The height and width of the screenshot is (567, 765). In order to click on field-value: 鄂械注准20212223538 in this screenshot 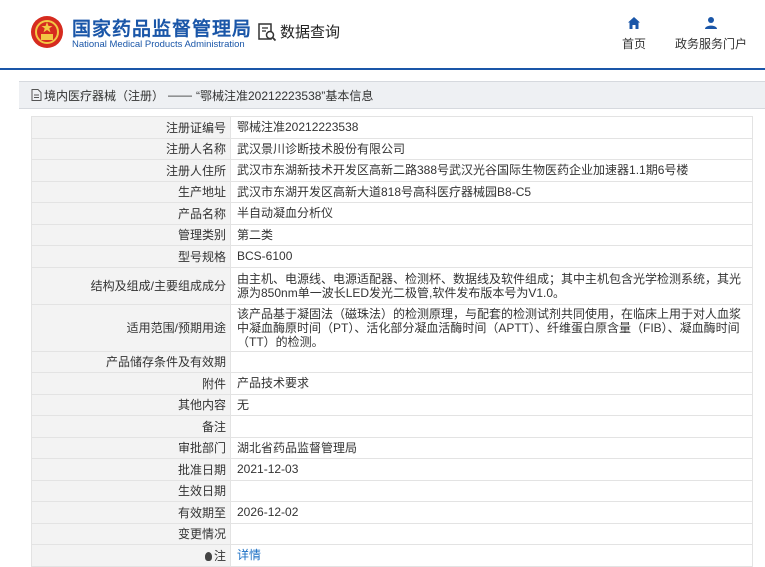, I will do `click(491, 127)`.